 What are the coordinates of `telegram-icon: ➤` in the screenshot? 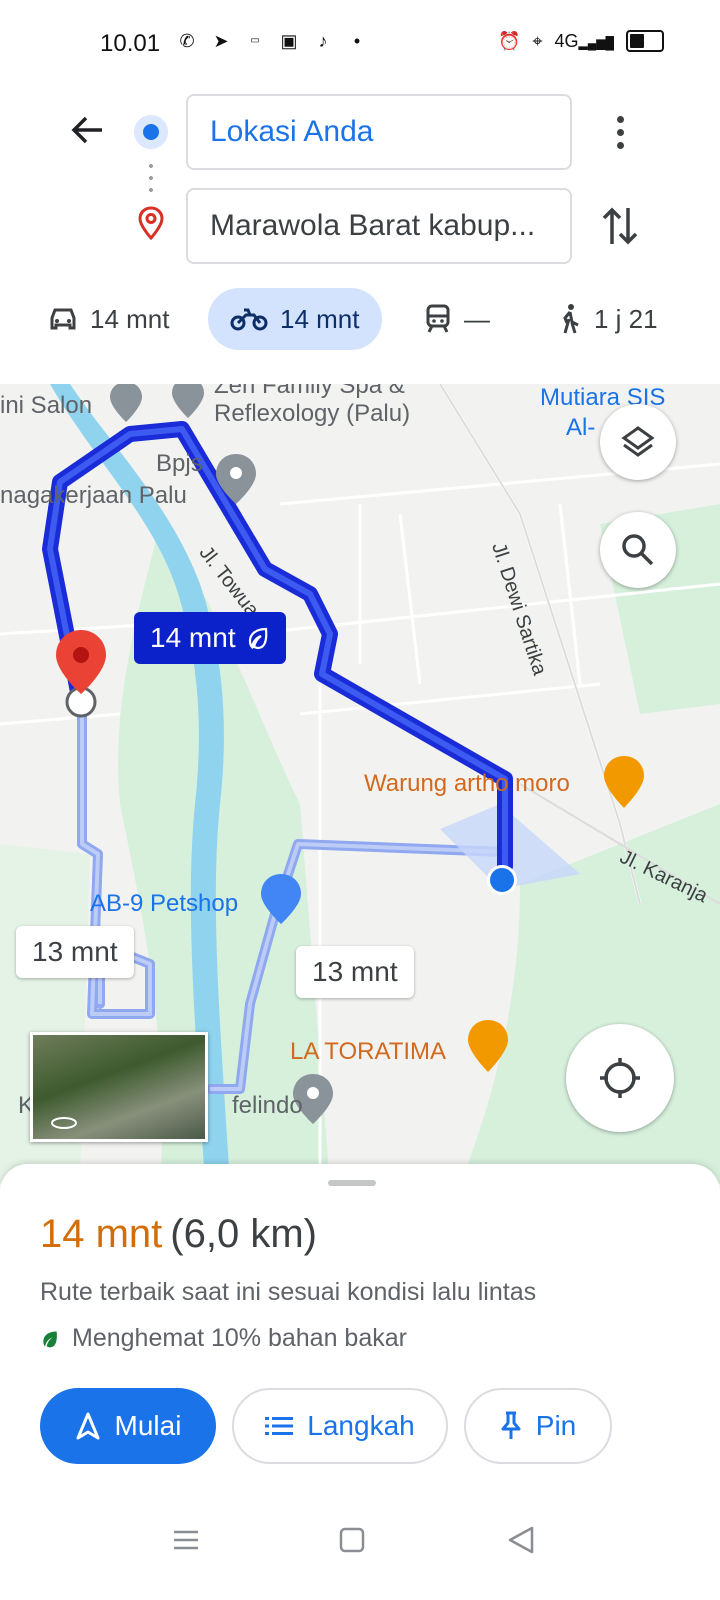 It's located at (221, 41).